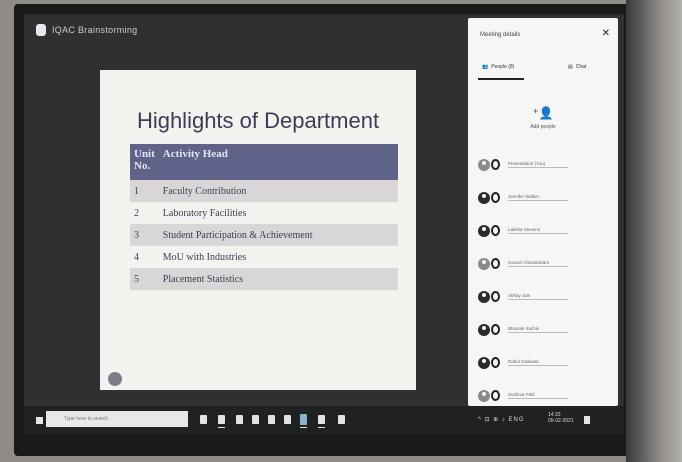  I want to click on slide-title: Highlights of Department, so click(258, 120).